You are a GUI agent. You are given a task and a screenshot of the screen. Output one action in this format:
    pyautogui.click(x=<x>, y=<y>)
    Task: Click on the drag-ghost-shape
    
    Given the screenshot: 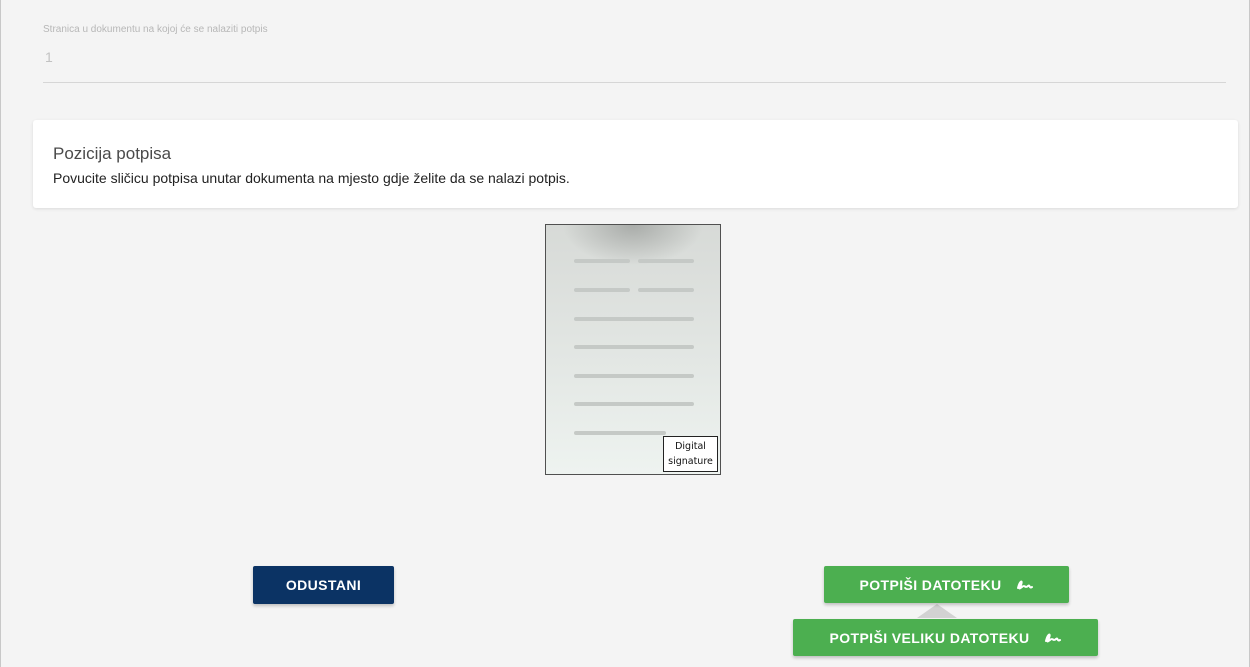 What is the action you would take?
    pyautogui.click(x=937, y=611)
    